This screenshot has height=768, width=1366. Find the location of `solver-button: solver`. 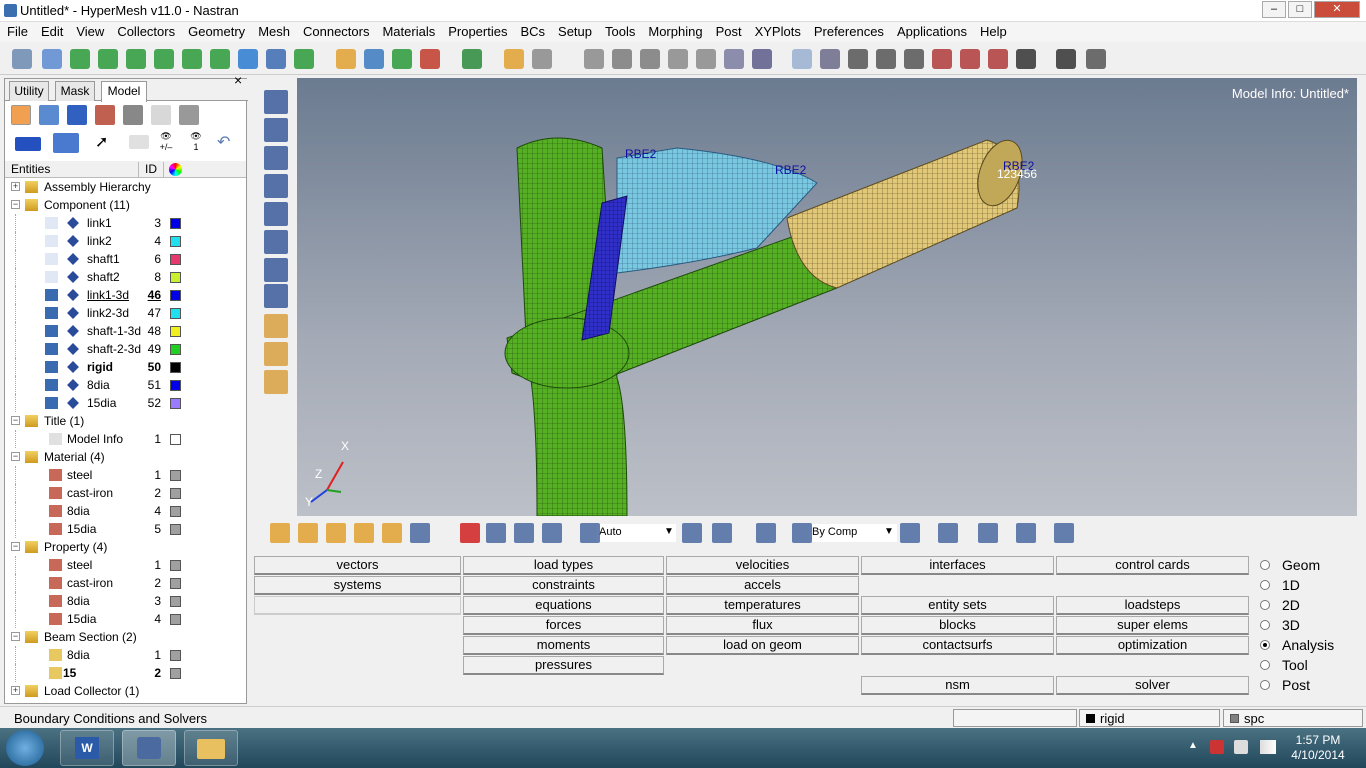

solver-button: solver is located at coordinates (1152, 685).